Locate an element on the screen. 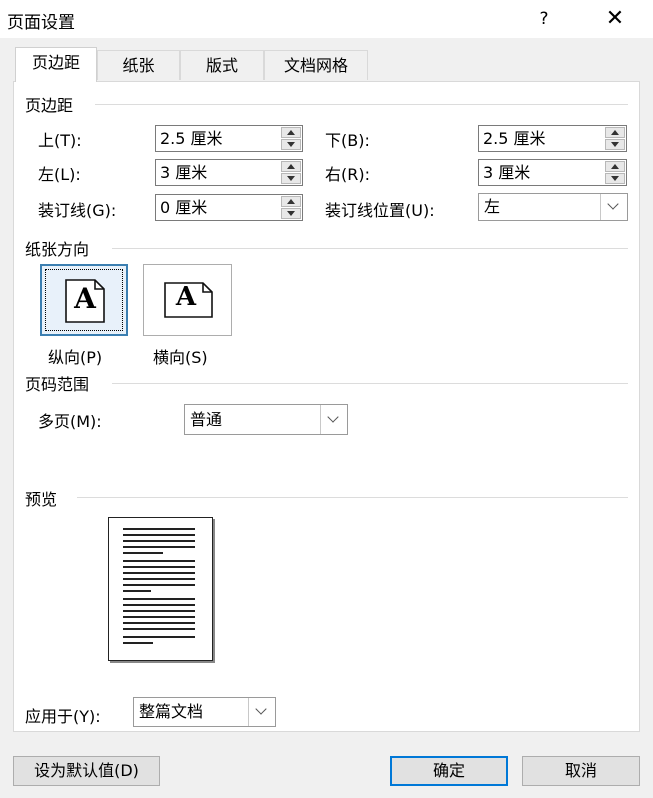 Image resolution: width=653 pixels, height=798 pixels. top-margin-value: 2.5 厘米 is located at coordinates (191, 138).